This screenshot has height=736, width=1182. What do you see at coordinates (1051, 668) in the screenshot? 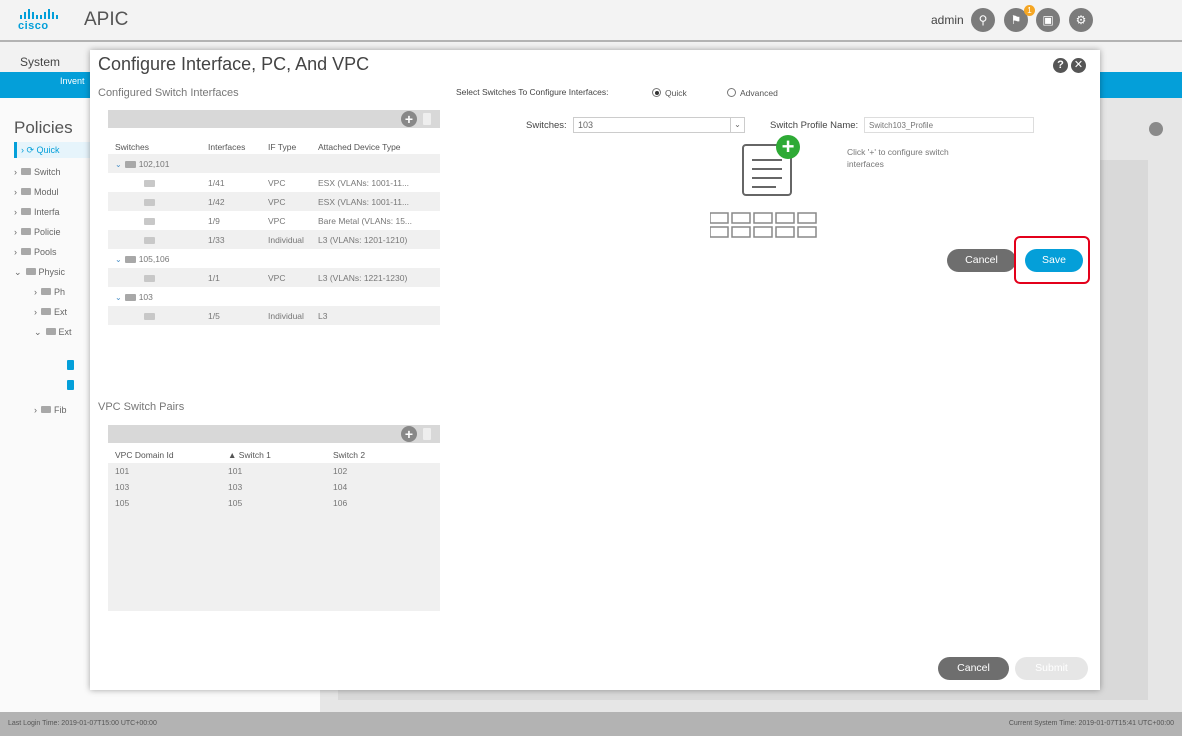
I see `submit-button: Submit` at bounding box center [1051, 668].